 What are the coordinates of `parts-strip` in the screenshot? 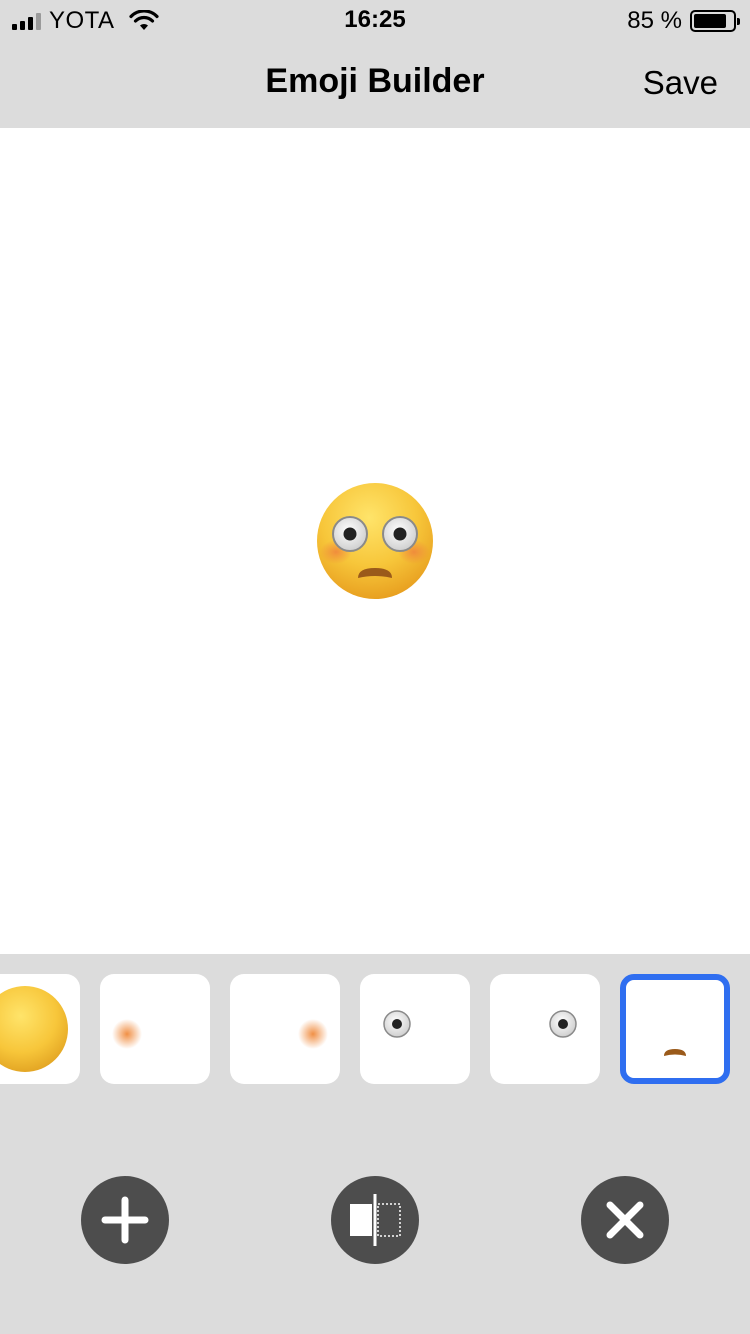 It's located at (375, 1029).